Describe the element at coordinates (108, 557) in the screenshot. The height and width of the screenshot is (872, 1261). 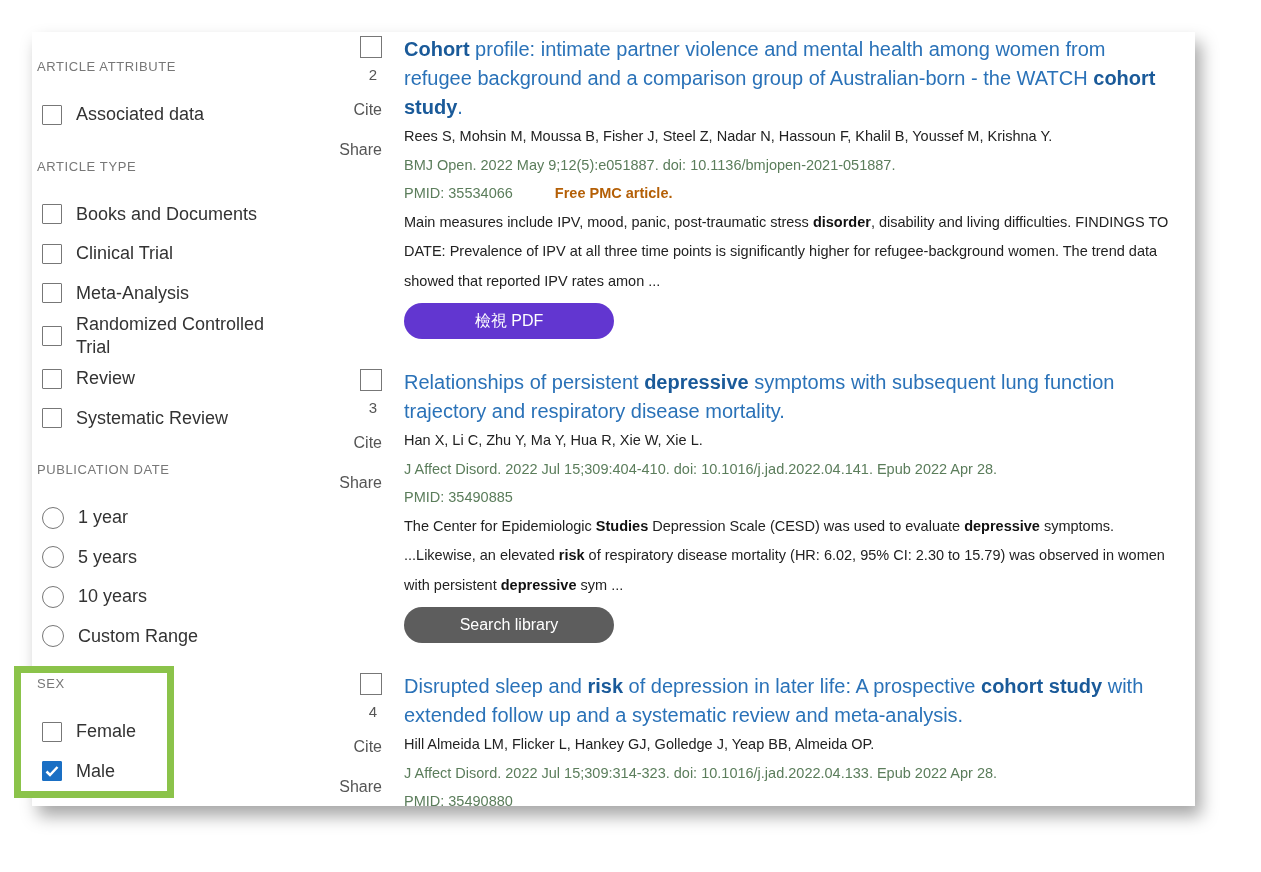
I see `filter-option-label: 5 years` at that location.